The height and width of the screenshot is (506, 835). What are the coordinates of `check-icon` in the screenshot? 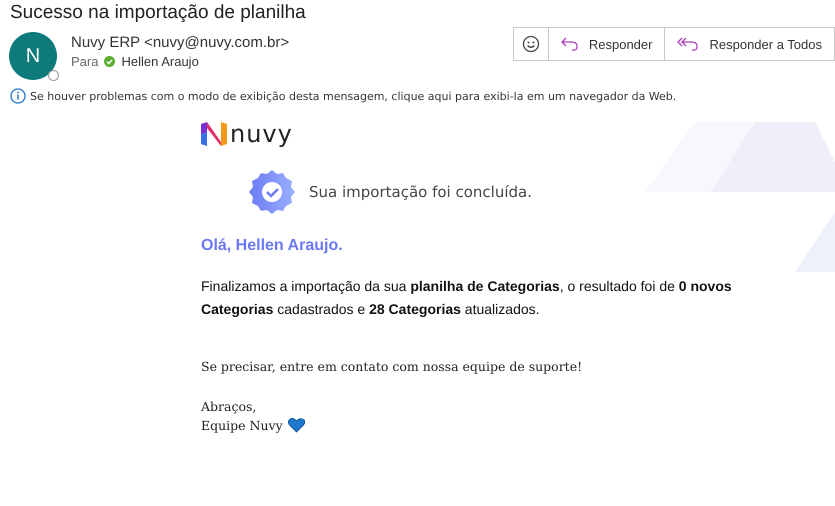 It's located at (110, 61).